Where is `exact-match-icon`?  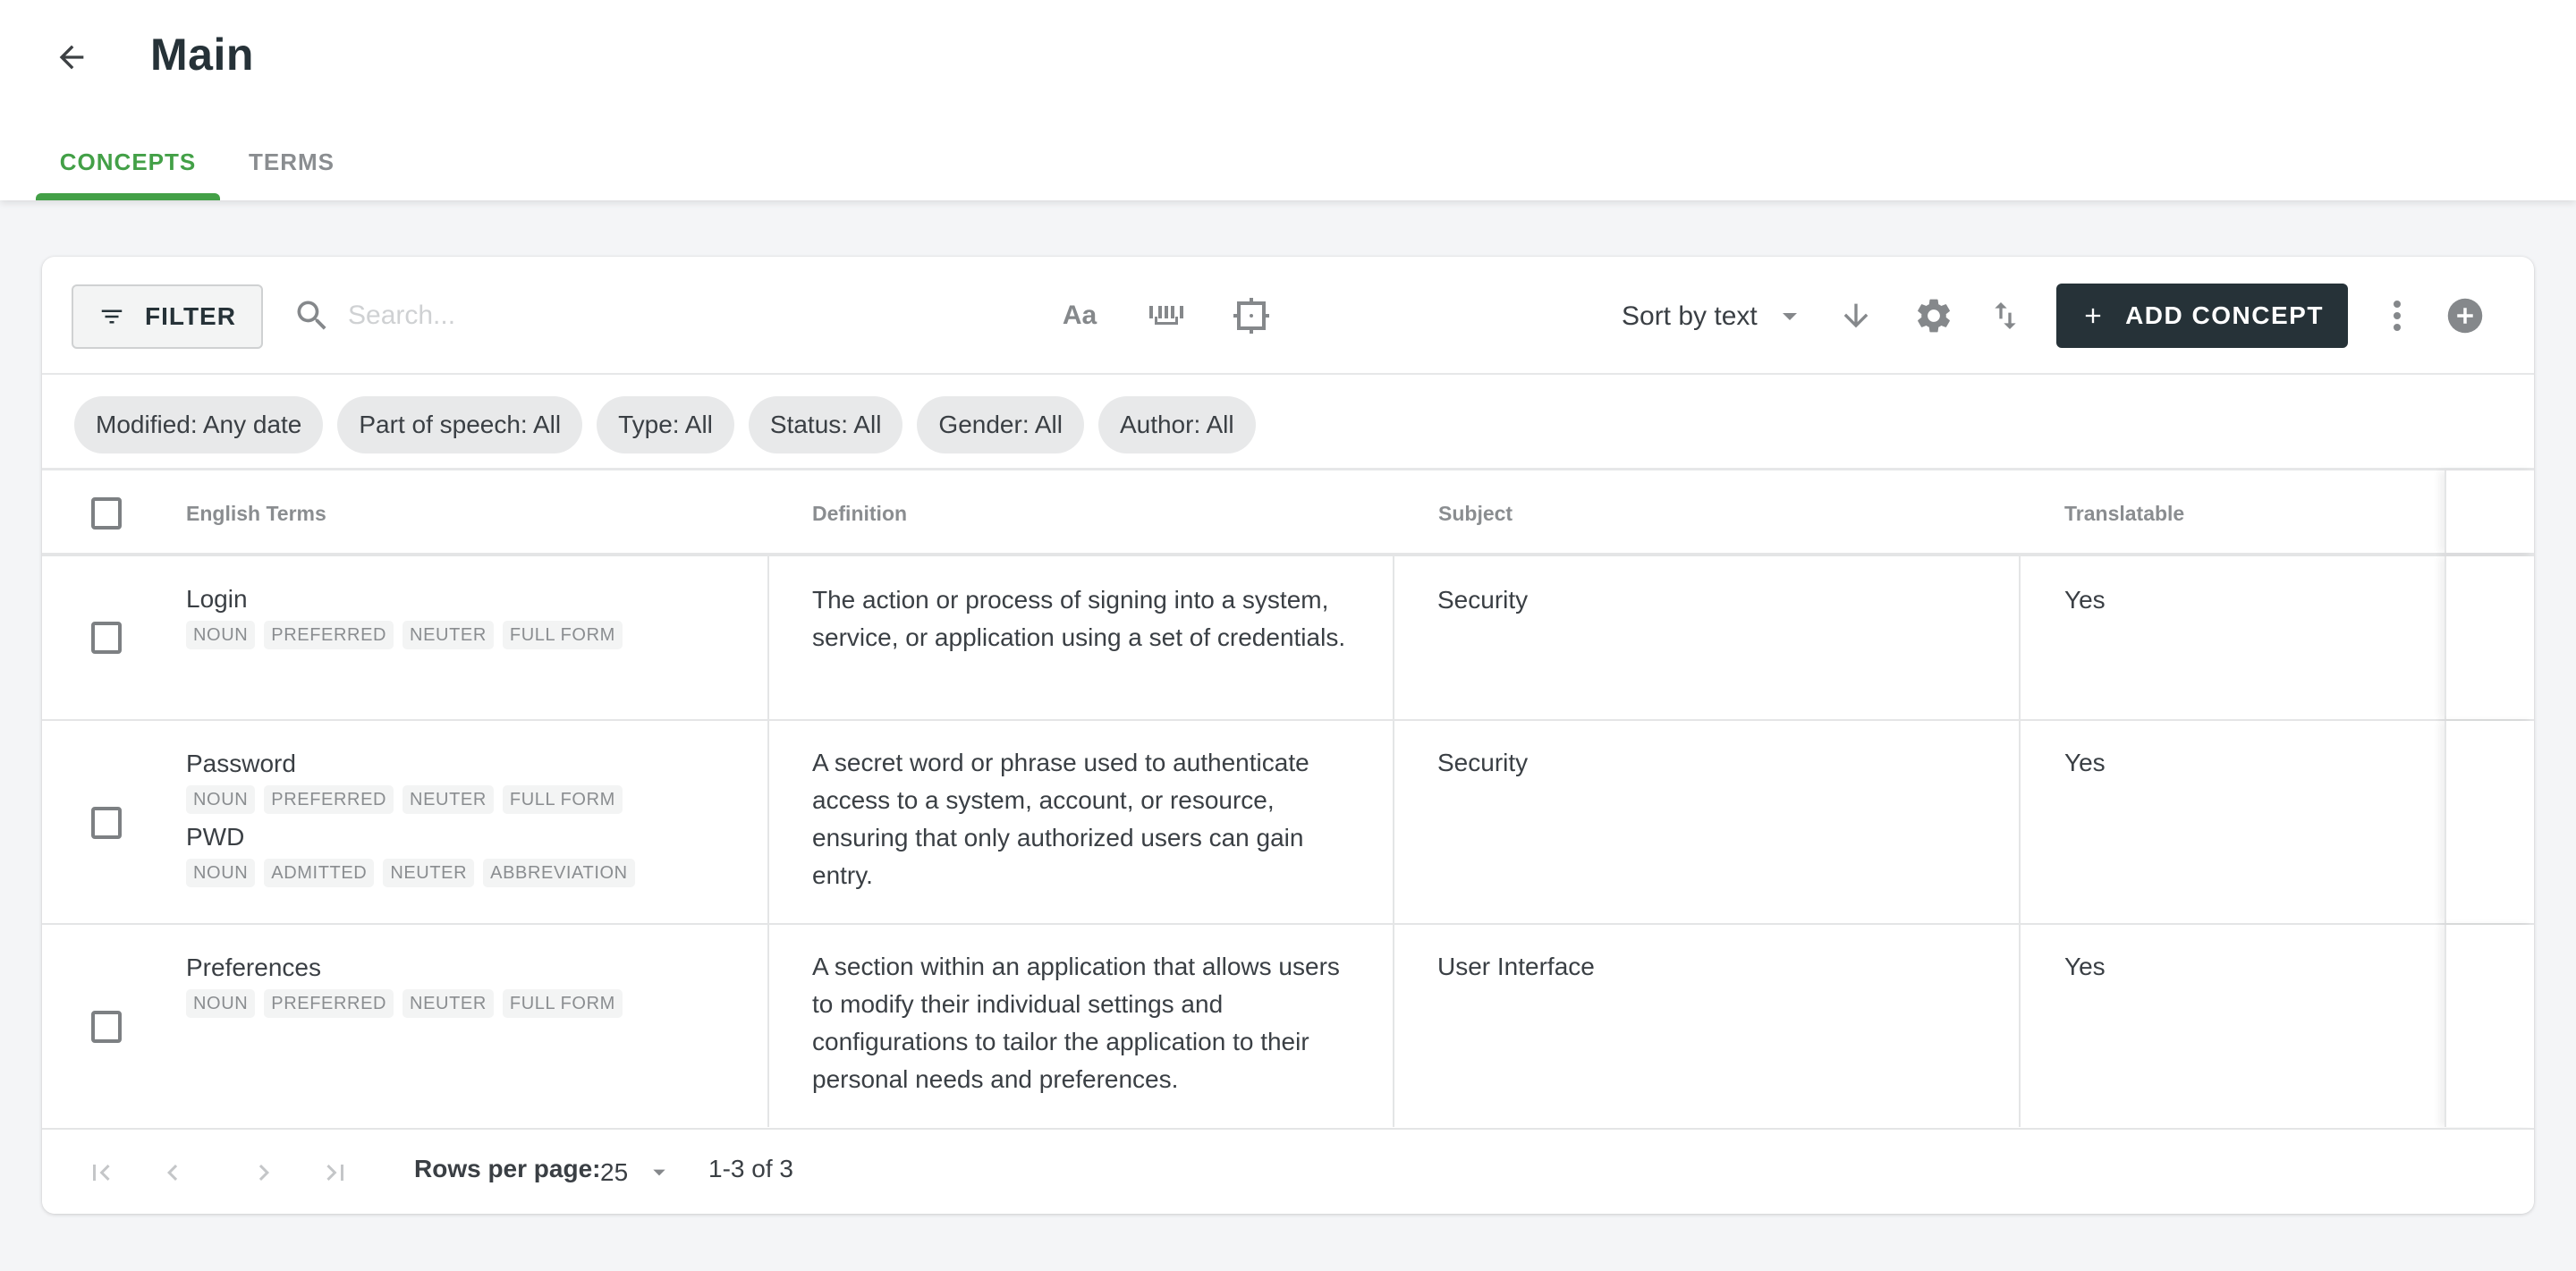
exact-match-icon is located at coordinates (1251, 316).